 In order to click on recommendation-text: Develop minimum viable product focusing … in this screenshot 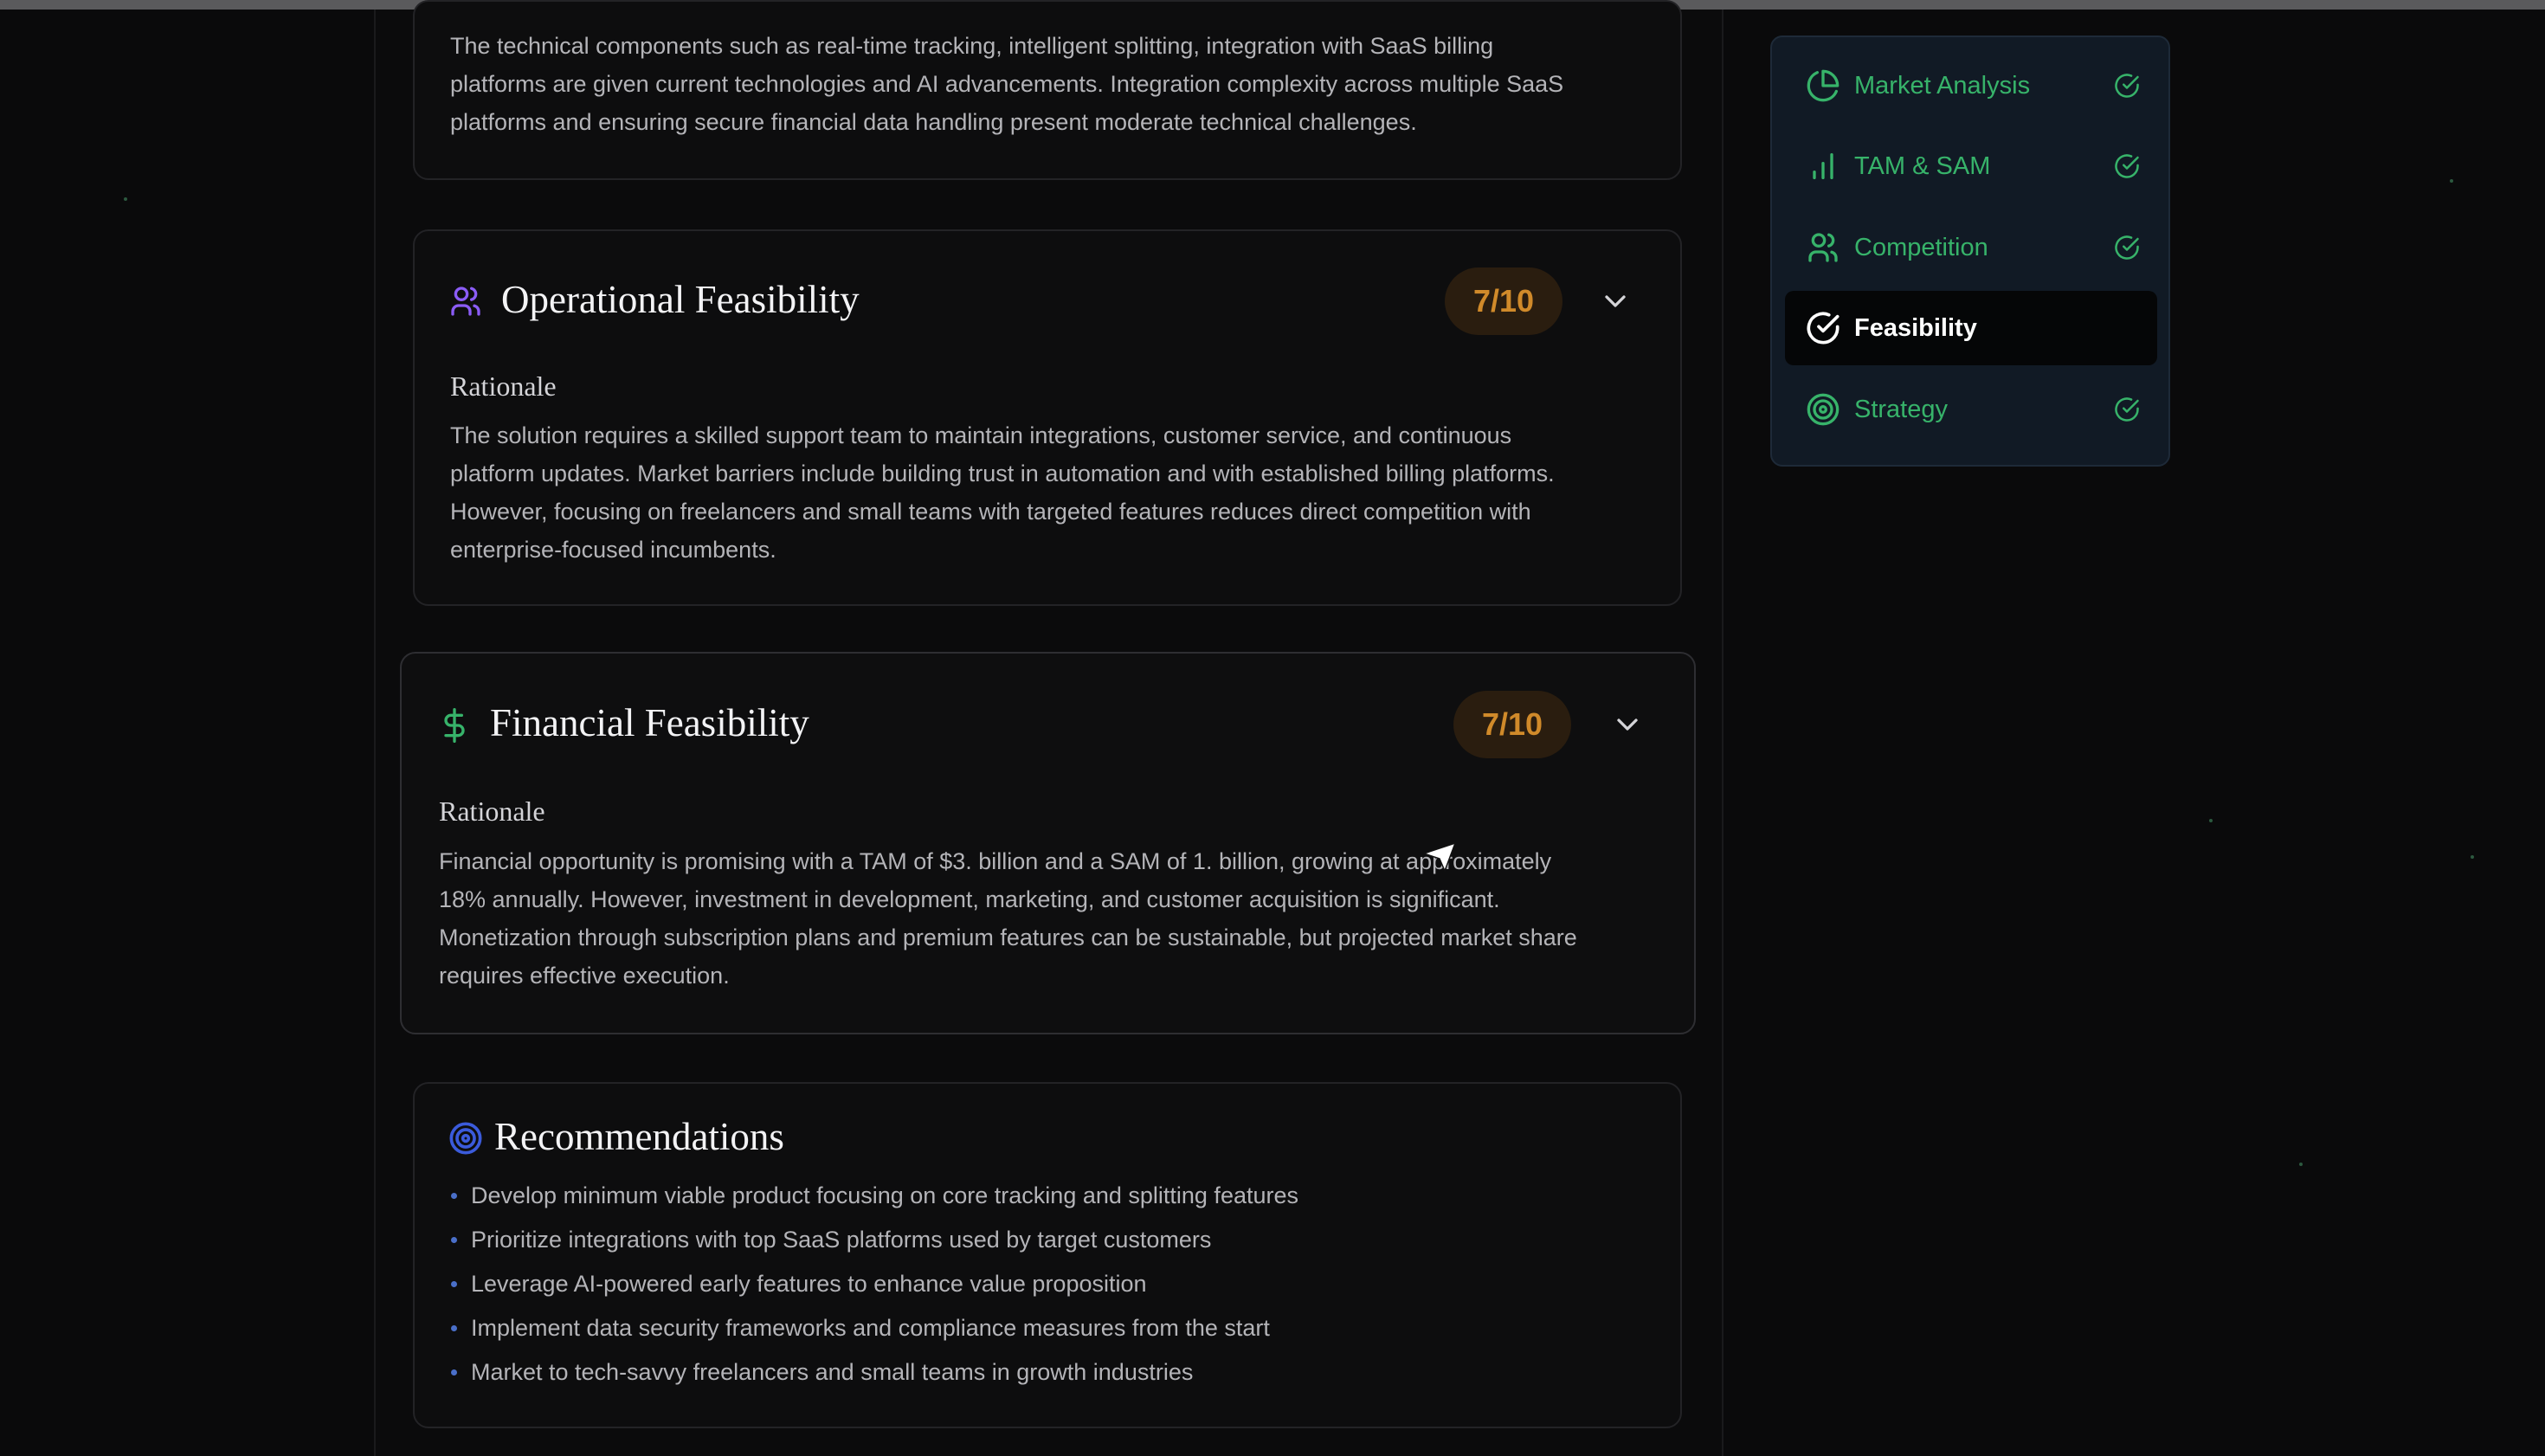, I will do `click(884, 1195)`.